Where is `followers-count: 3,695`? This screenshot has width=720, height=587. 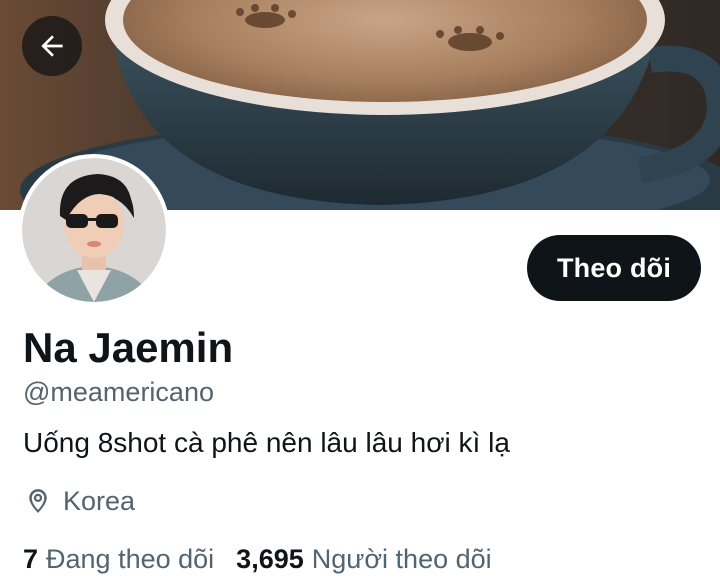 followers-count: 3,695 is located at coordinates (270, 558).